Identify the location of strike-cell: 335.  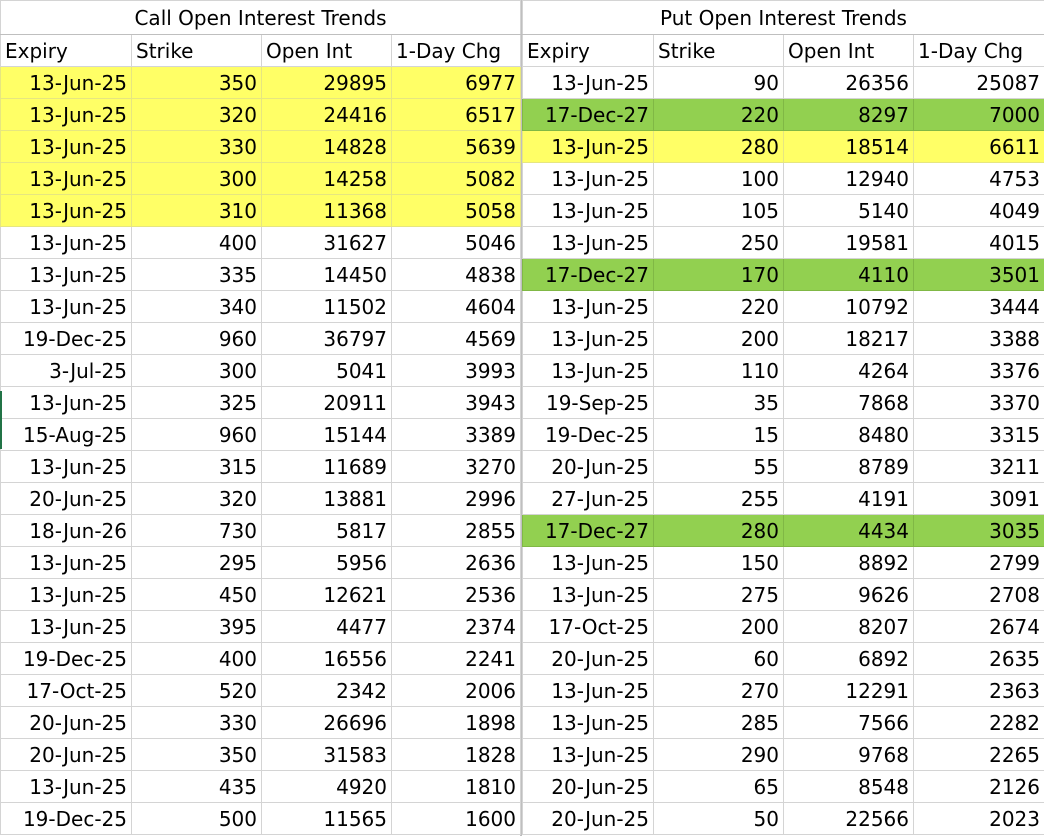
(196, 274).